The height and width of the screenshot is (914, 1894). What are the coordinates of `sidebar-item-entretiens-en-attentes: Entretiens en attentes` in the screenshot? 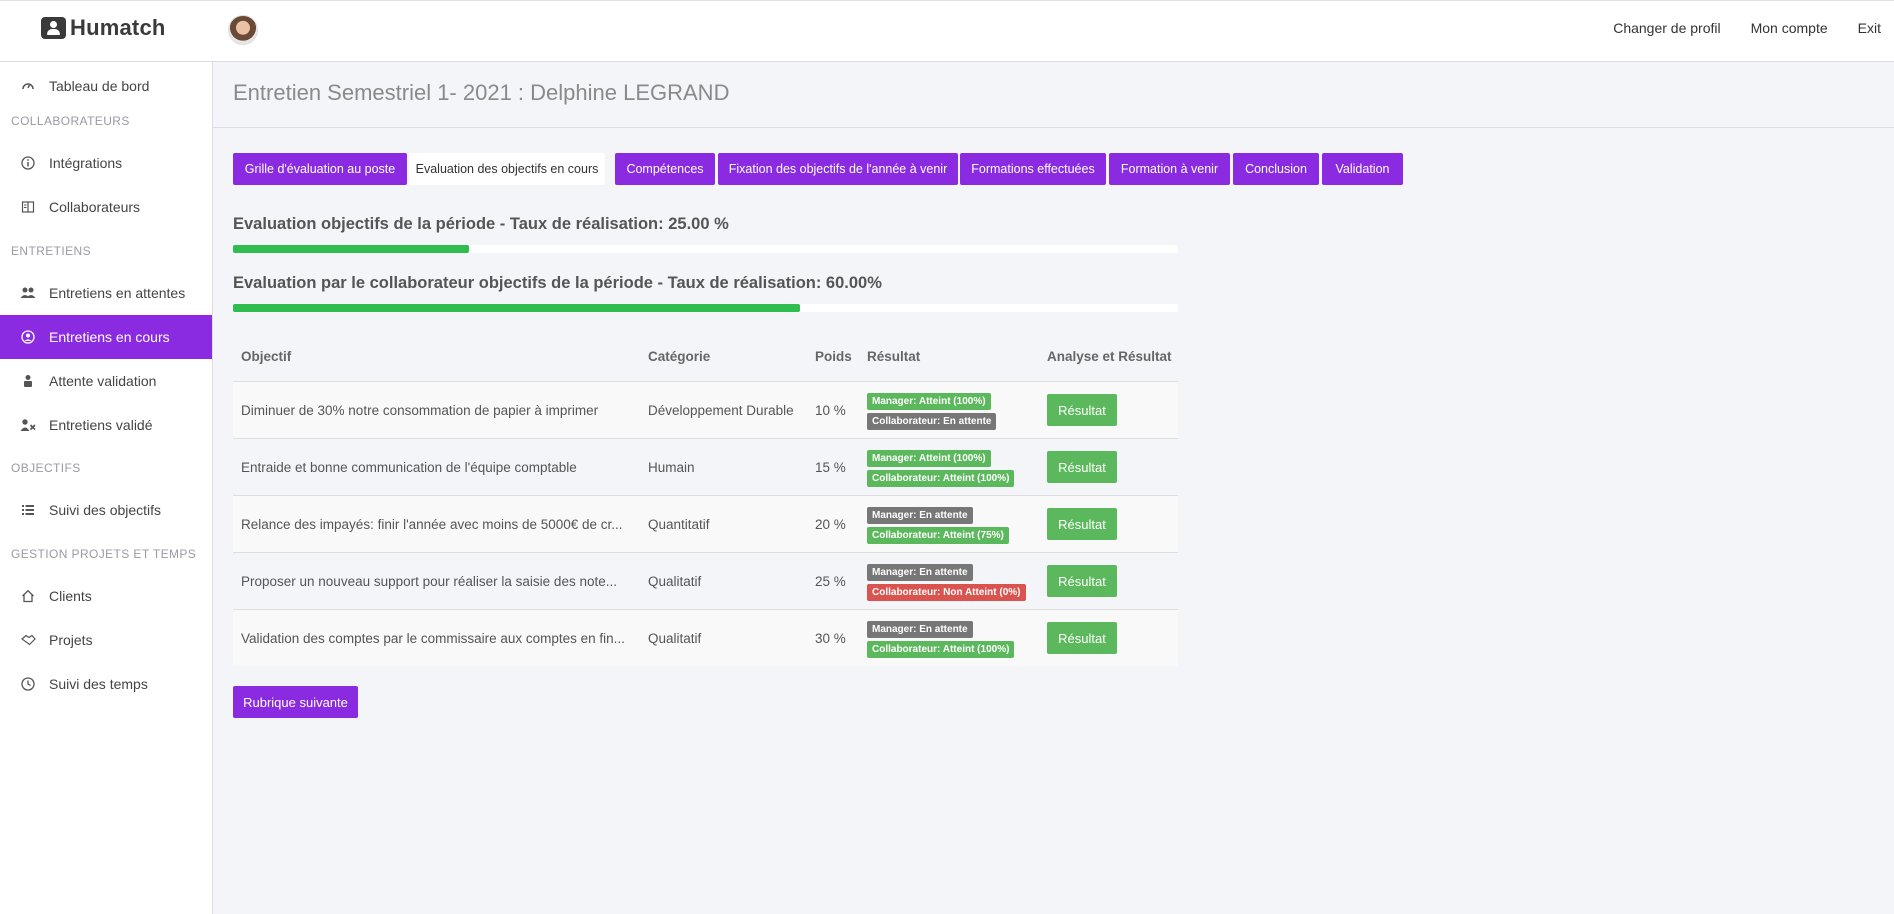 It's located at (106, 293).